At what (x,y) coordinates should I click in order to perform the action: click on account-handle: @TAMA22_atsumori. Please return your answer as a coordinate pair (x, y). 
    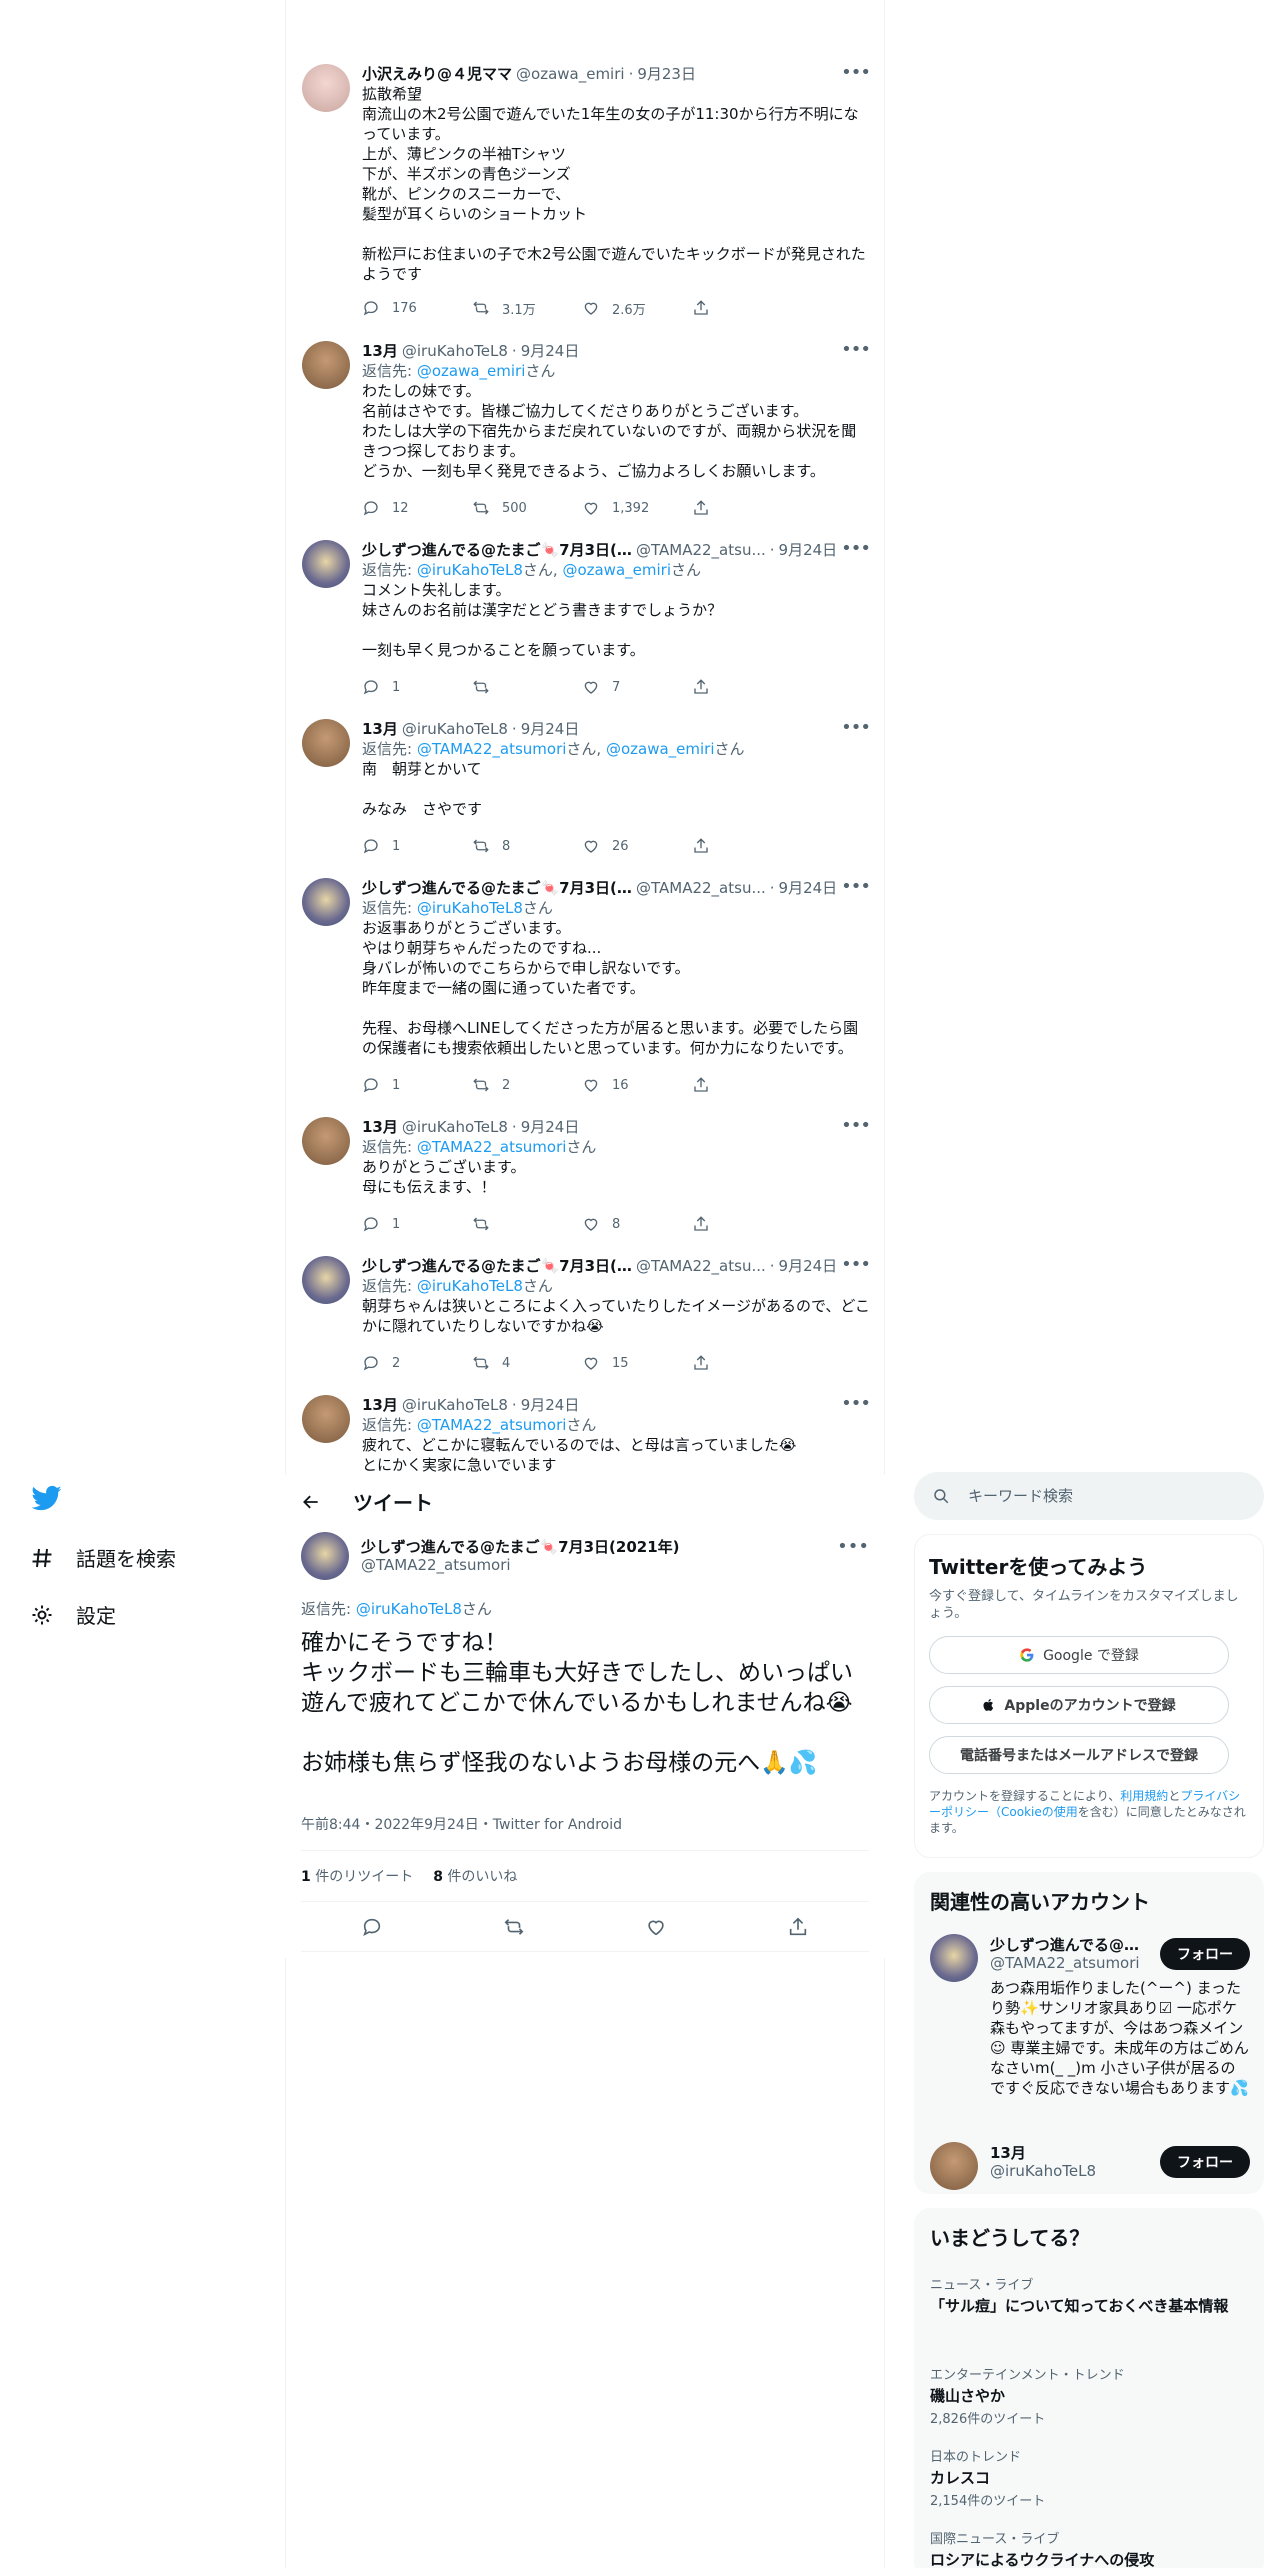
    Looking at the image, I should click on (1065, 1963).